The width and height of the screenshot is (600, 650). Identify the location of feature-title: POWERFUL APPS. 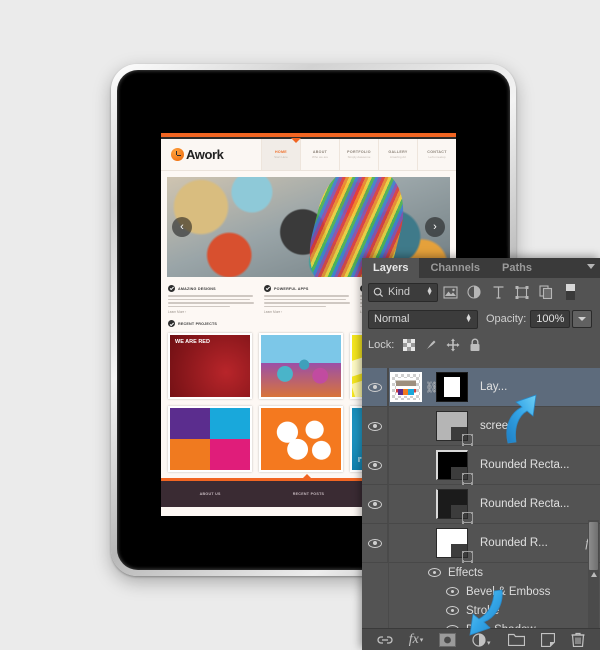
(291, 288).